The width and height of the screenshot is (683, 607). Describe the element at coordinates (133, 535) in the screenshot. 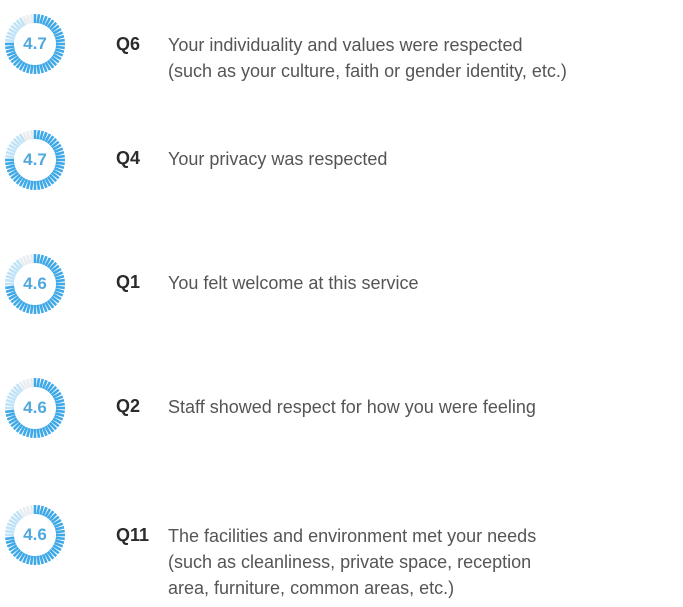

I see `question-code: Q11` at that location.